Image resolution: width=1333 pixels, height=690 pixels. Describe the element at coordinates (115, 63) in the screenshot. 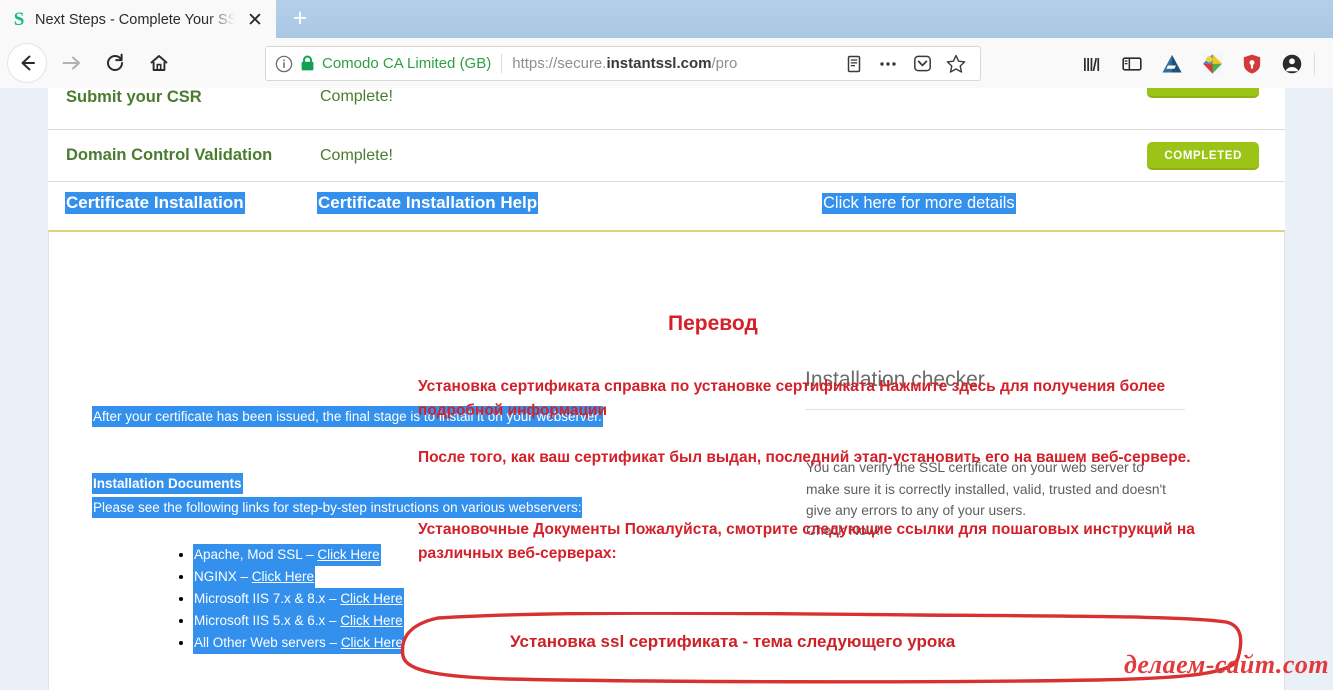

I see `reload-icon` at that location.